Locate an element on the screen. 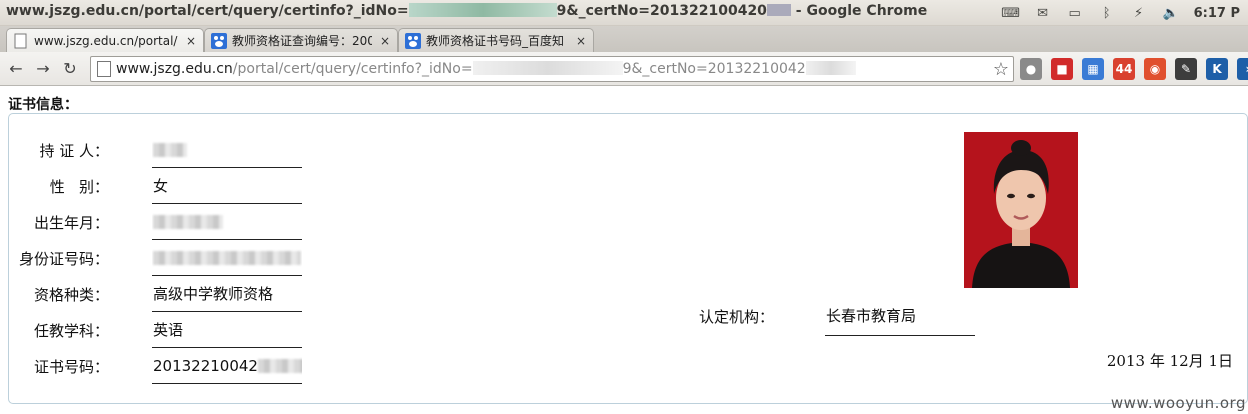 Image resolution: width=1248 pixels, height=414 pixels. field-gender: 性 别： 女 is located at coordinates (164, 186).